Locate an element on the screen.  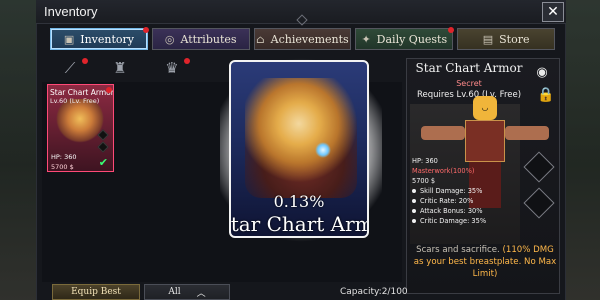
tab-daily-quests: ✦ Daily Quests is located at coordinates (405, 38).